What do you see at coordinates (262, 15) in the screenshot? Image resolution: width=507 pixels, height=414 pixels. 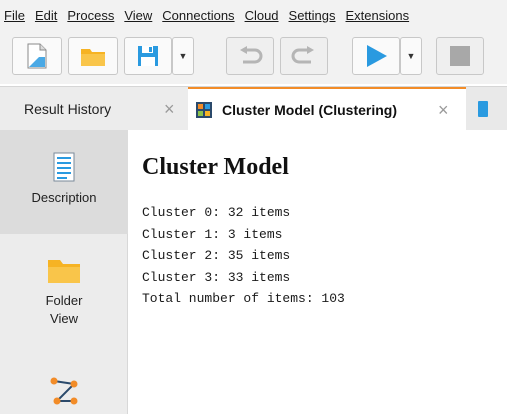 I see `menu-cloud: Cloud` at bounding box center [262, 15].